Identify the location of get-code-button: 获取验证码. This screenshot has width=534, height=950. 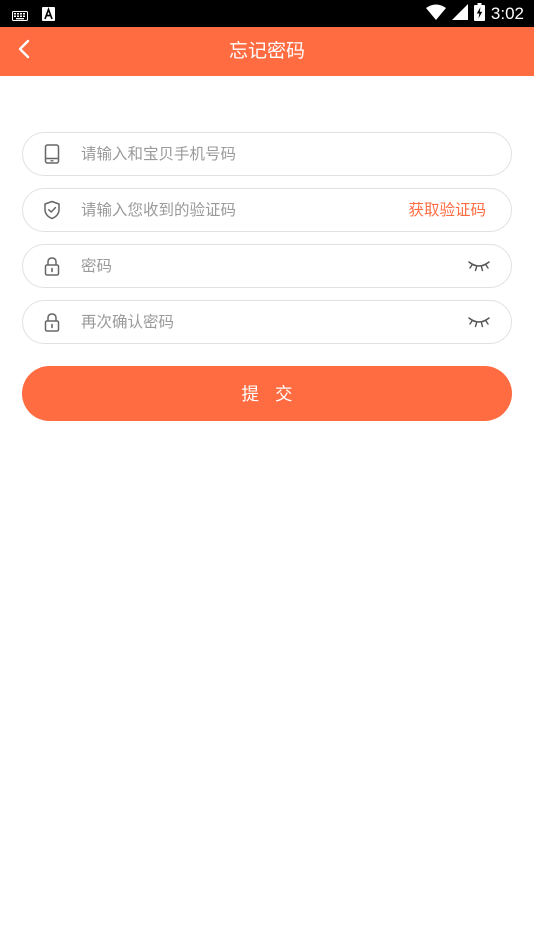
(447, 209).